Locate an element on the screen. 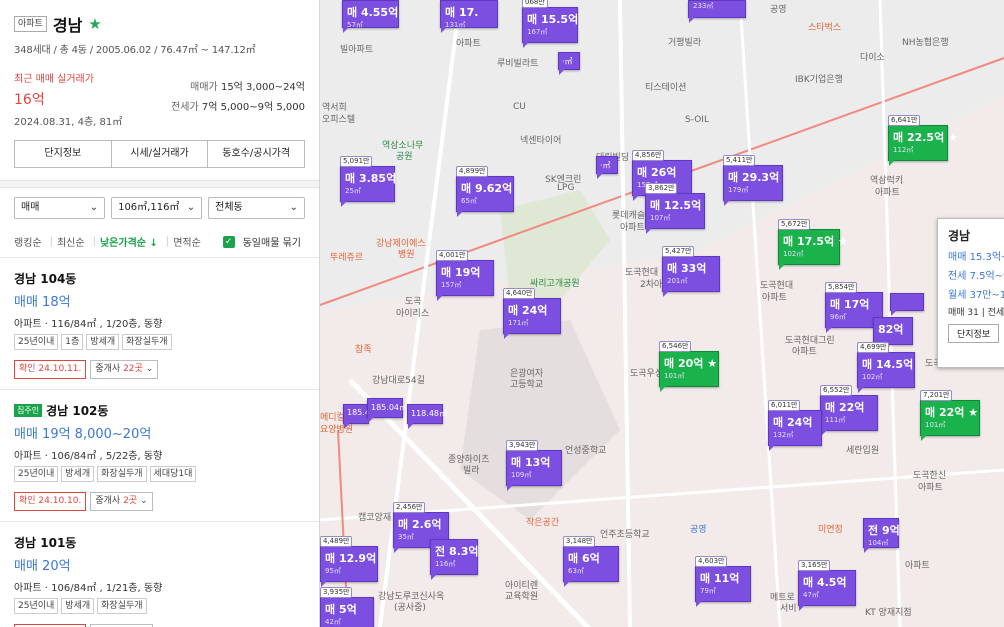 The image size is (1004, 627). price-marker: 6,546만 매 20억 ★ 101㎡ is located at coordinates (689, 366).